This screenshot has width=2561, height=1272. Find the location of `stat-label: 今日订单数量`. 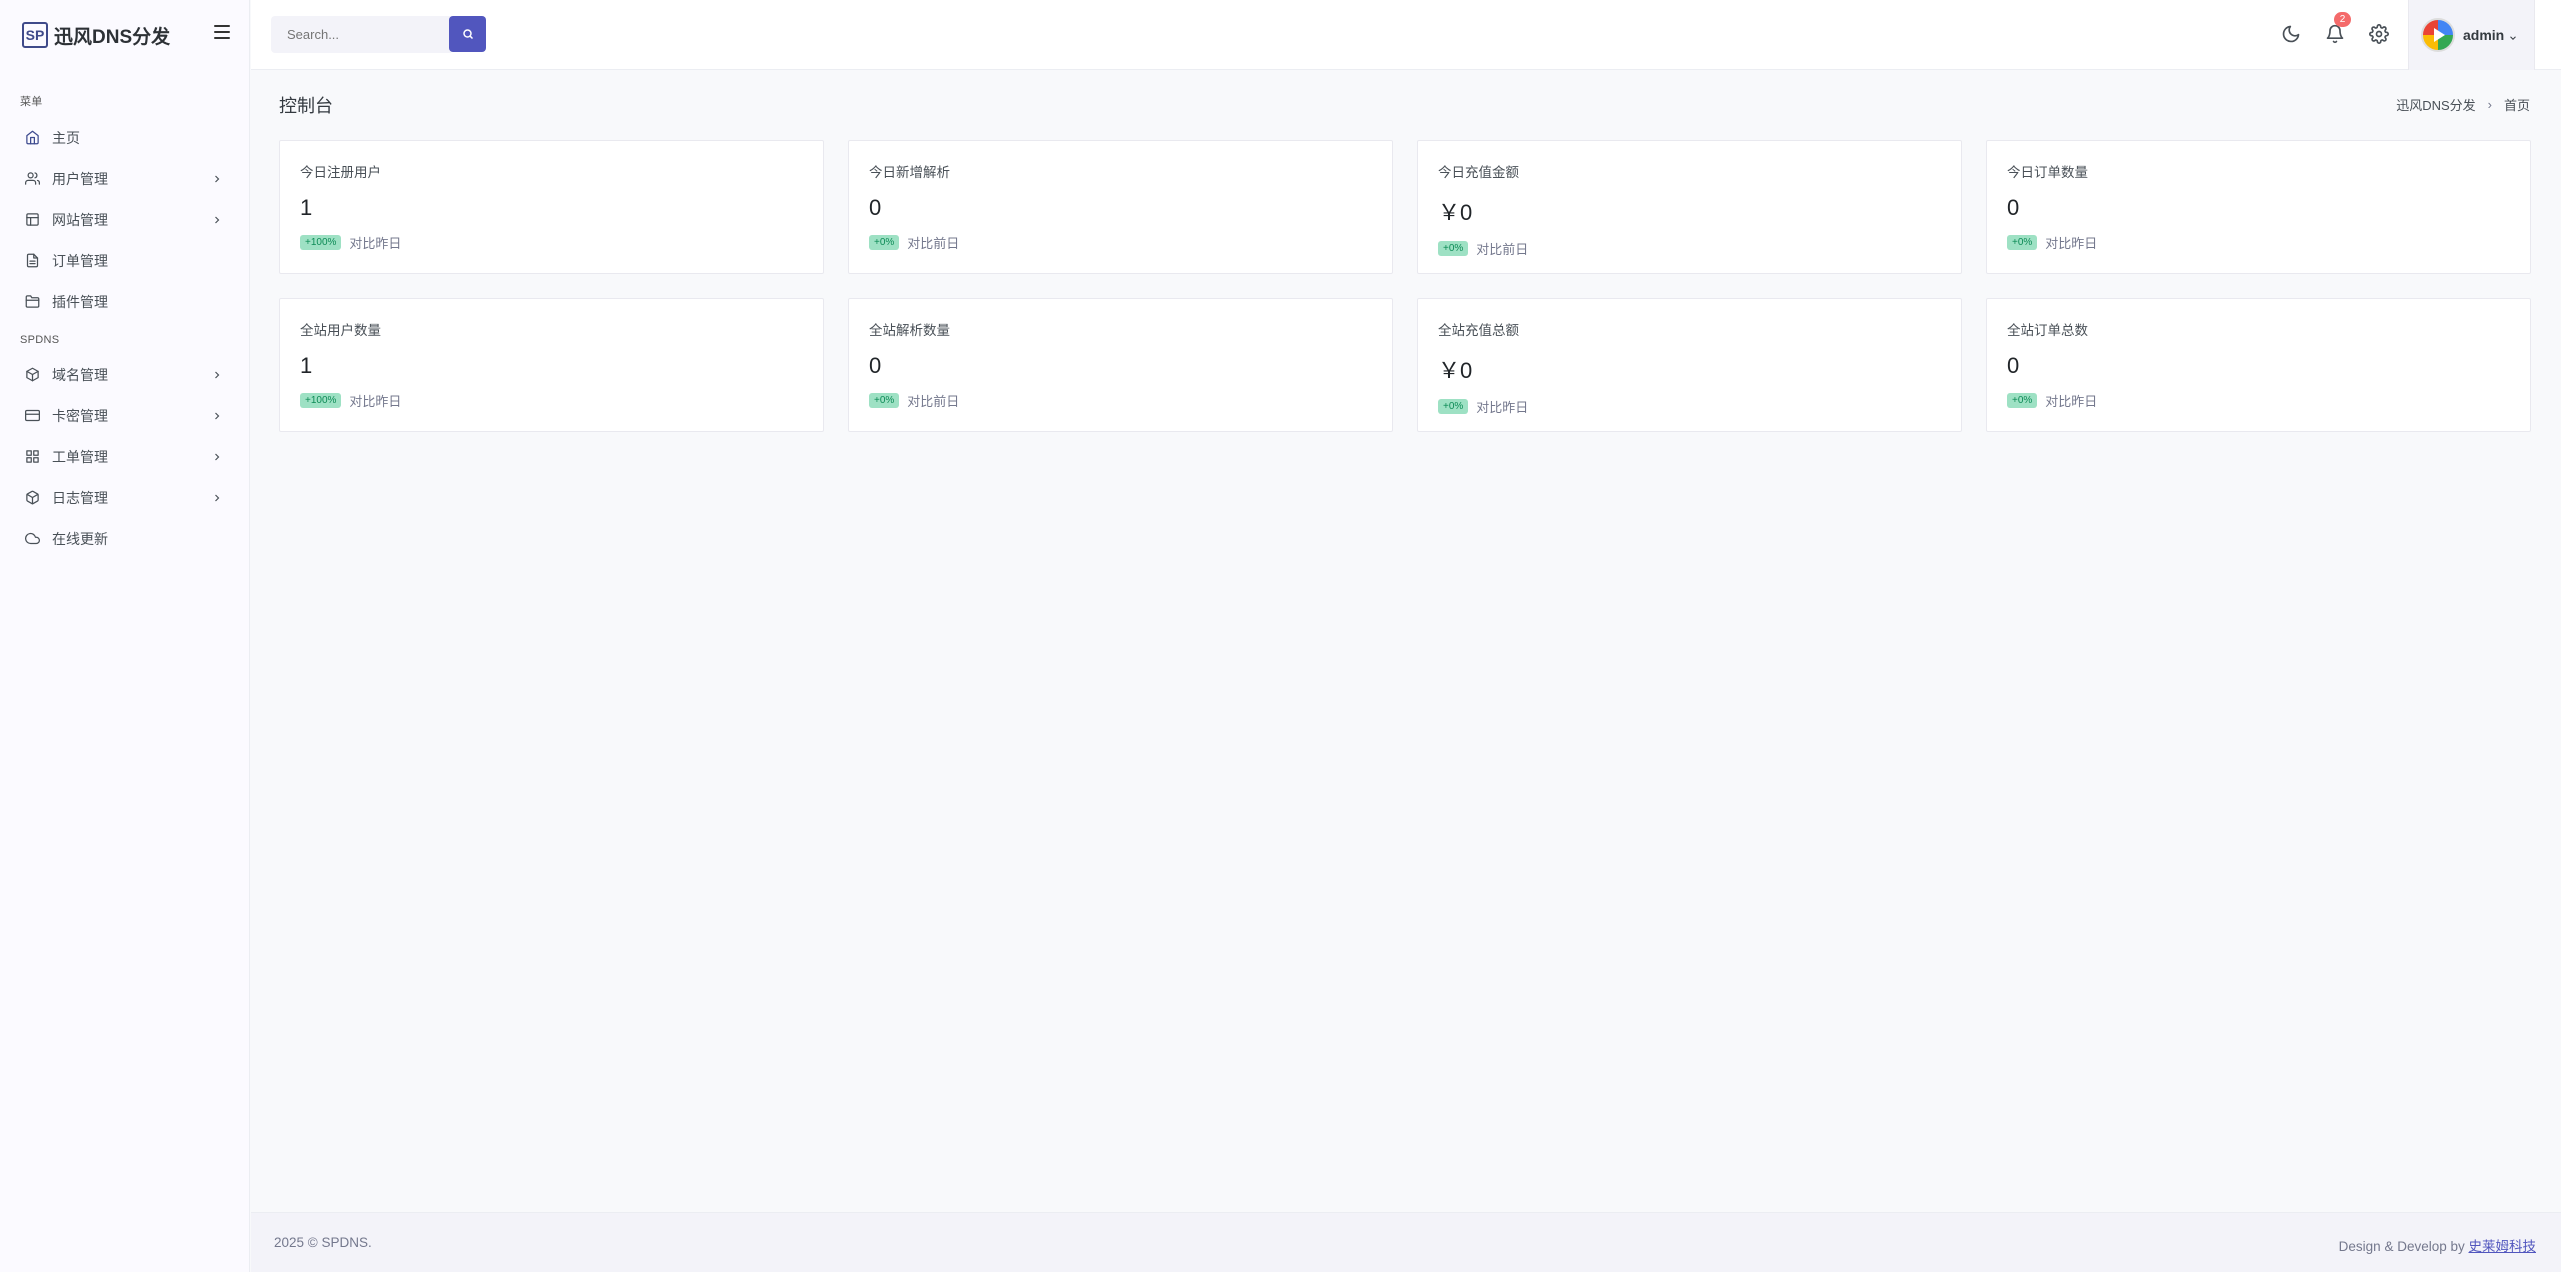

stat-label: 今日订单数量 is located at coordinates (2047, 172).